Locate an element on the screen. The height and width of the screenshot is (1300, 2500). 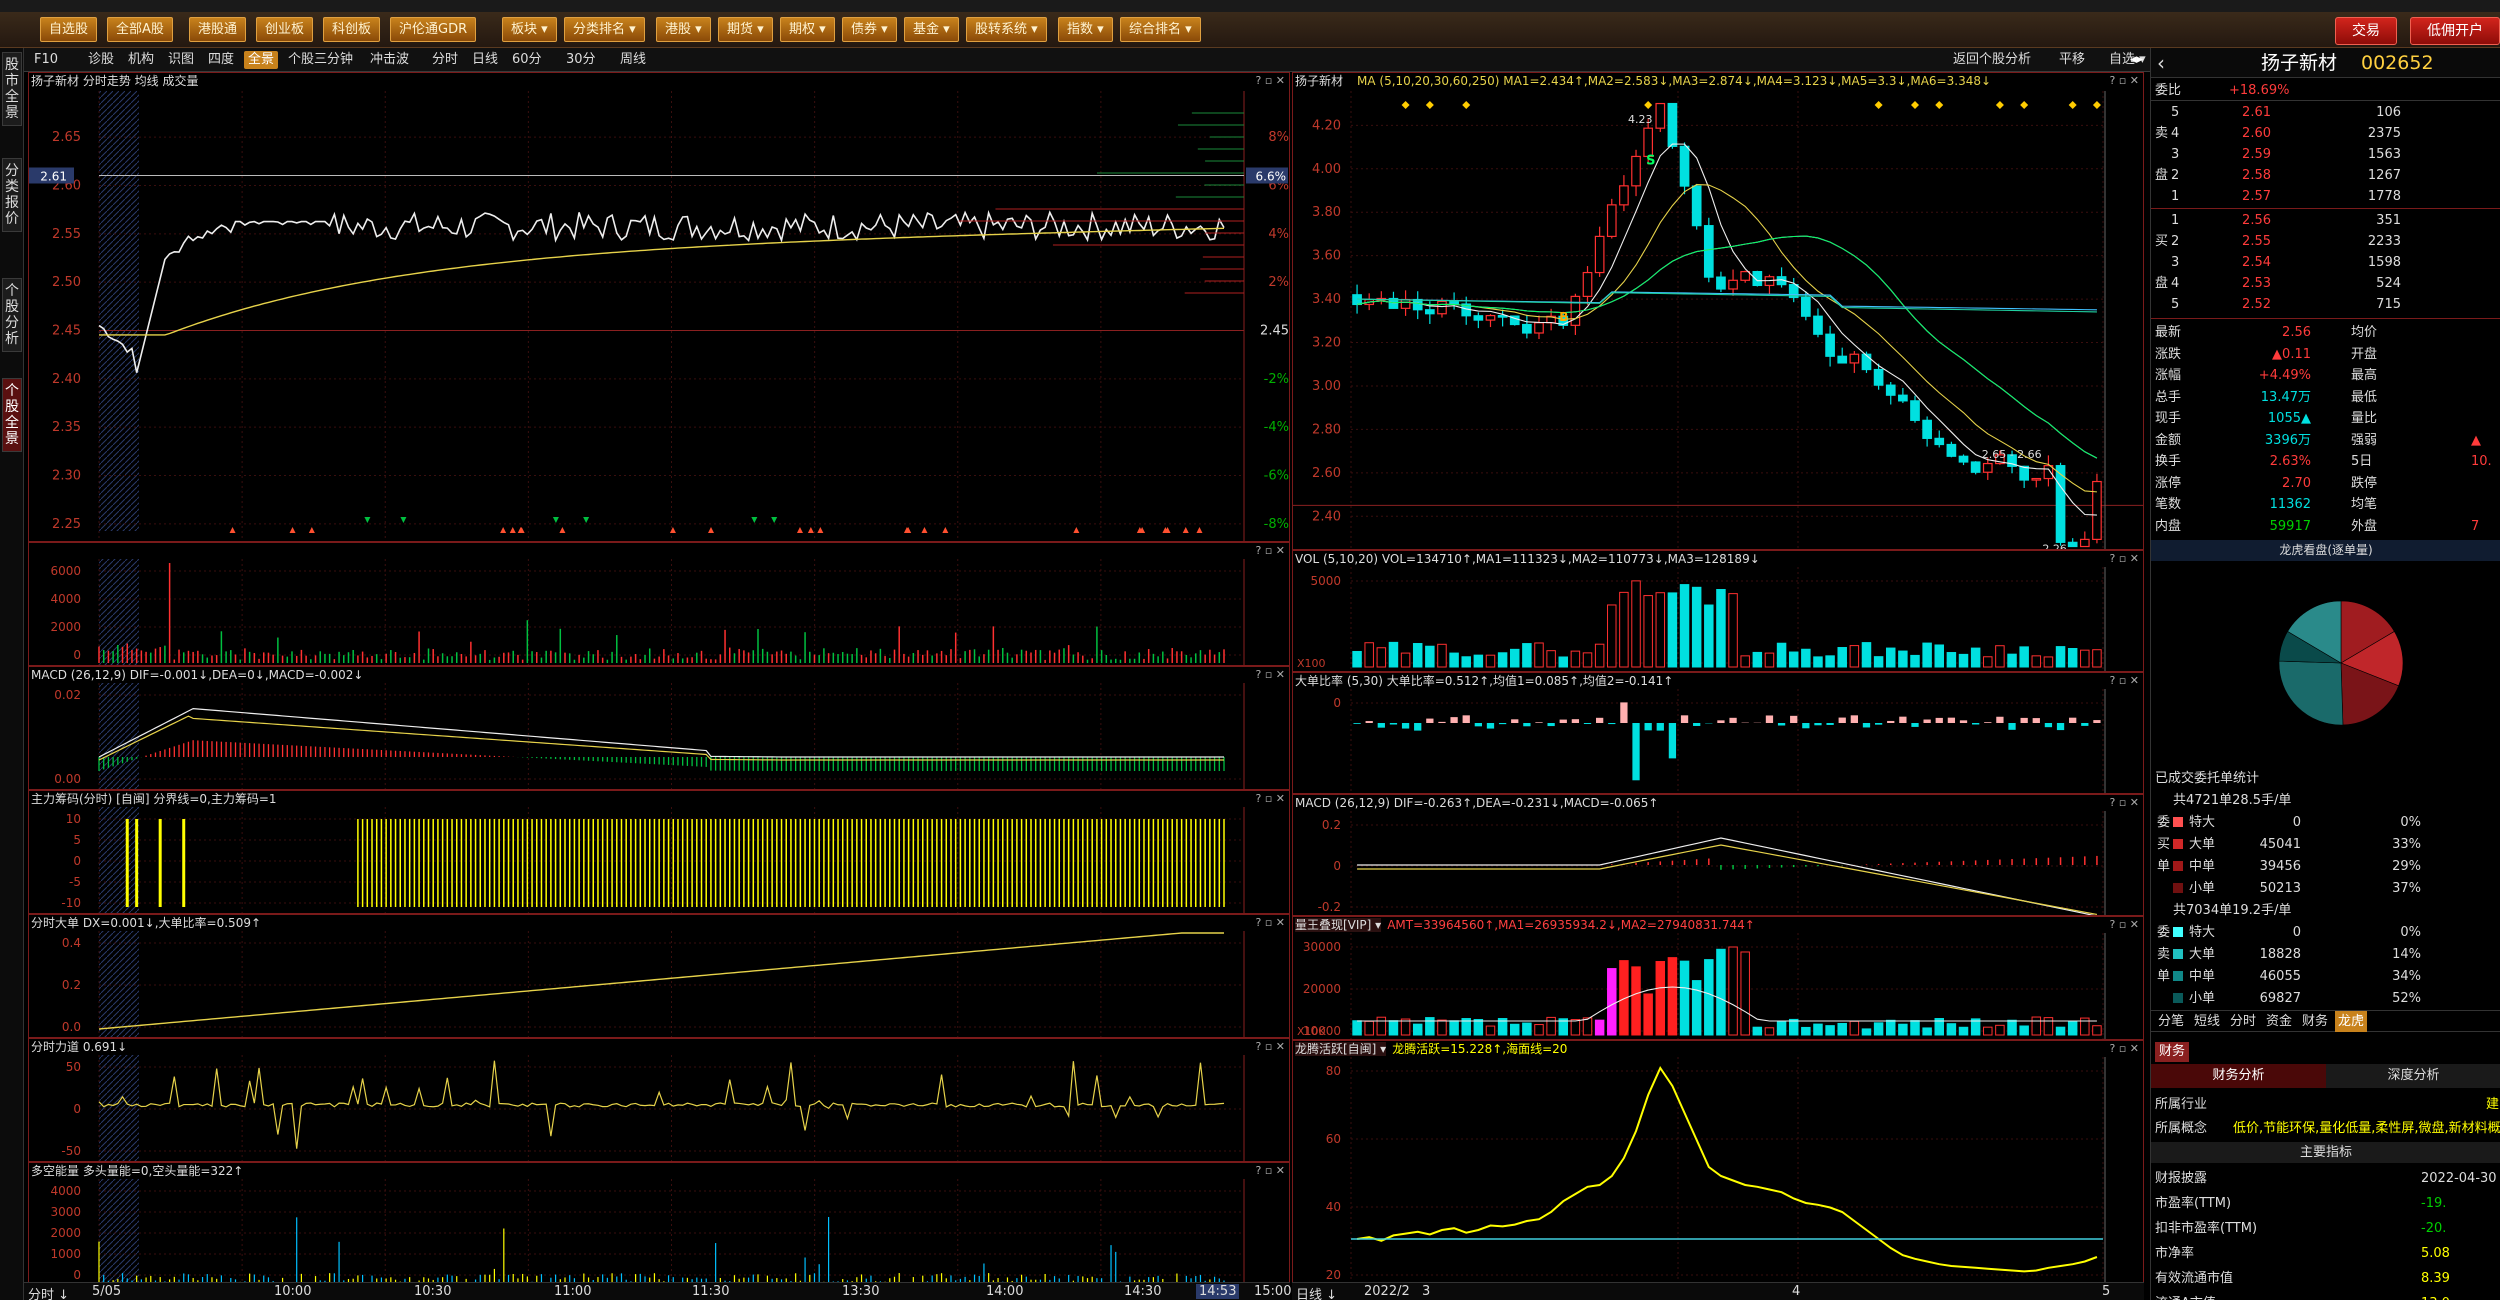
signal-diamond is located at coordinates (1405, 105).